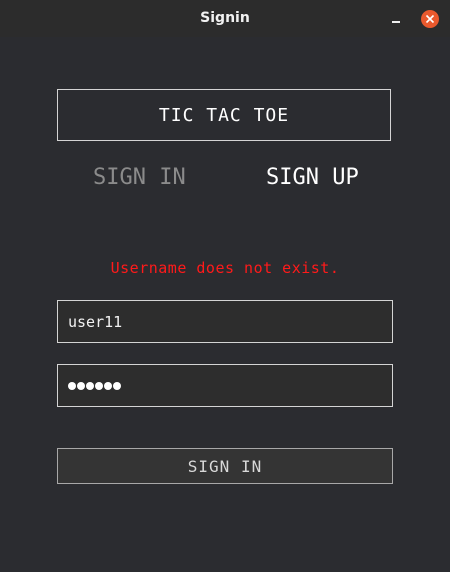  What do you see at coordinates (225, 466) in the screenshot?
I see `sign-in-button: SIGN IN` at bounding box center [225, 466].